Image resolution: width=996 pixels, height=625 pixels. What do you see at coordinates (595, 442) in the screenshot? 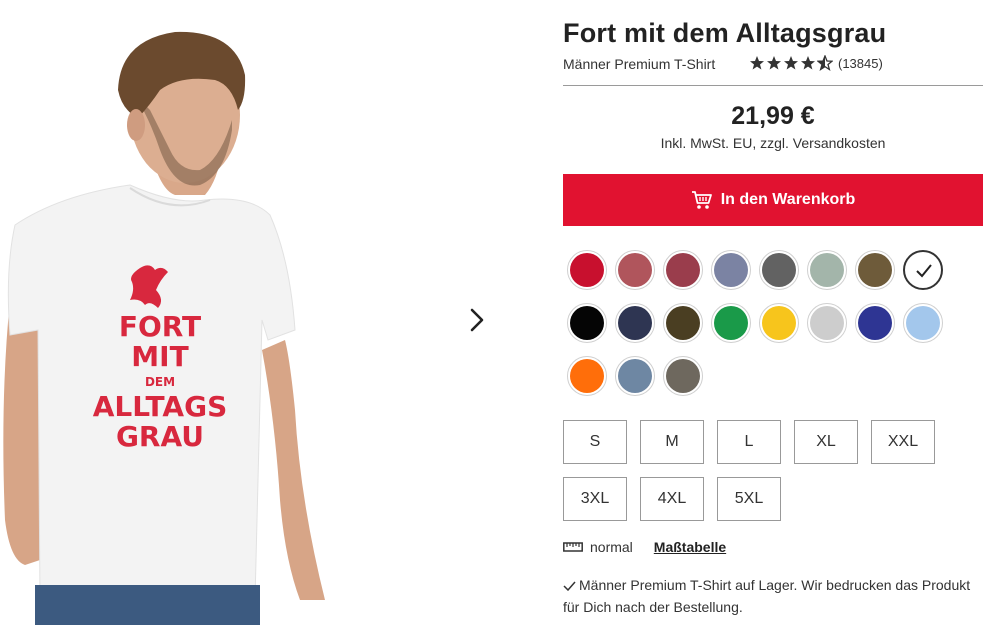
I see `size-option: S` at bounding box center [595, 442].